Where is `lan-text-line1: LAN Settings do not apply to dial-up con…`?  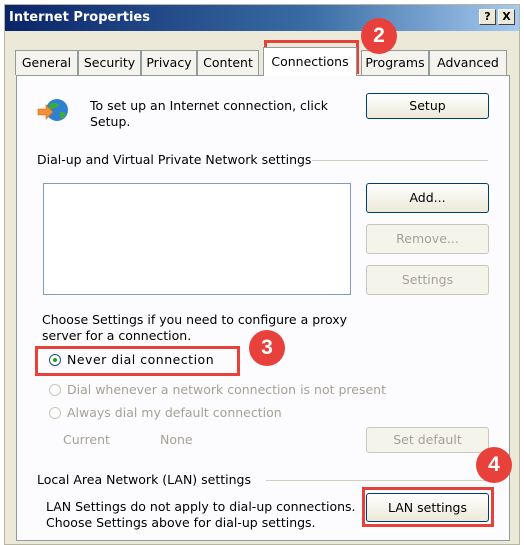
lan-text-line1: LAN Settings do not apply to dial-up con… is located at coordinates (201, 506).